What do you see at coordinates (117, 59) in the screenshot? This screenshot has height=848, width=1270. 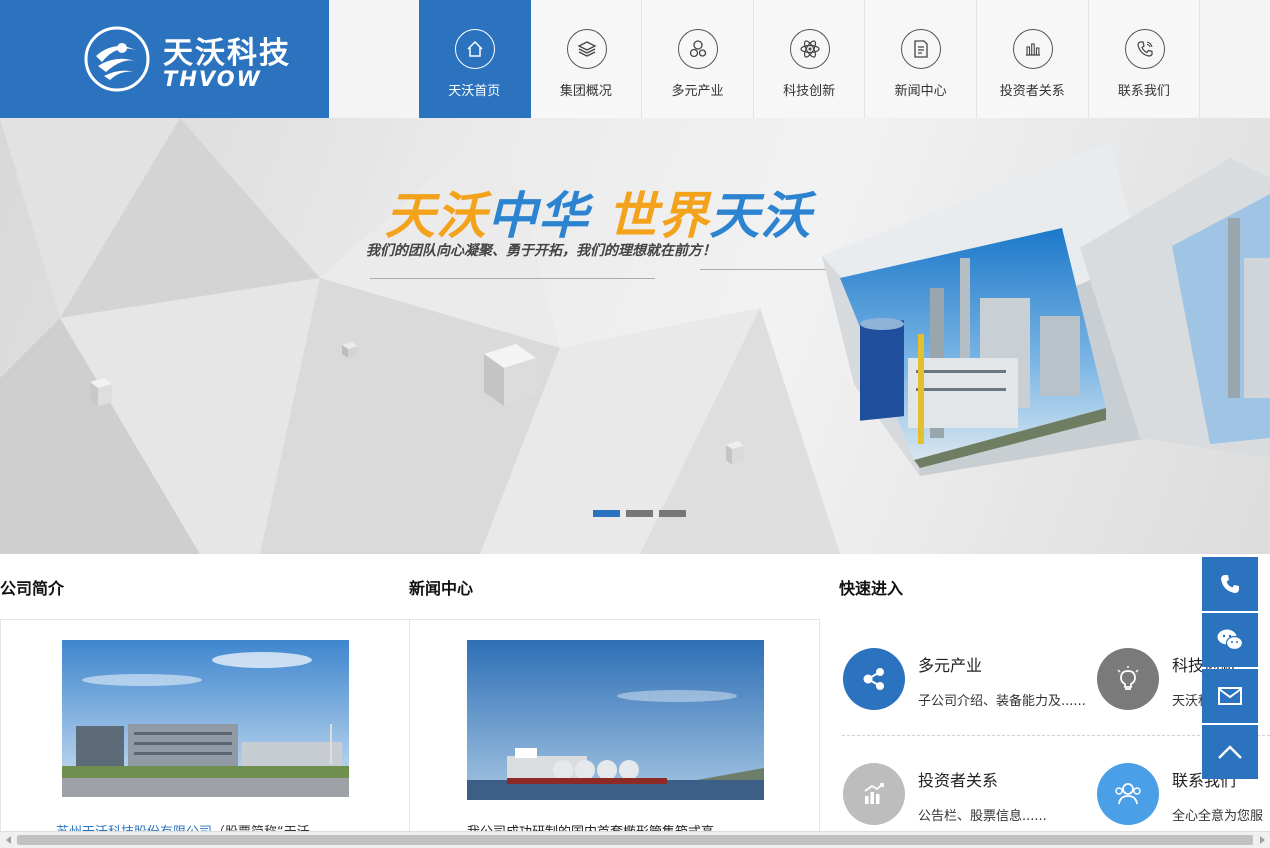 I see `logo-mark-icon` at bounding box center [117, 59].